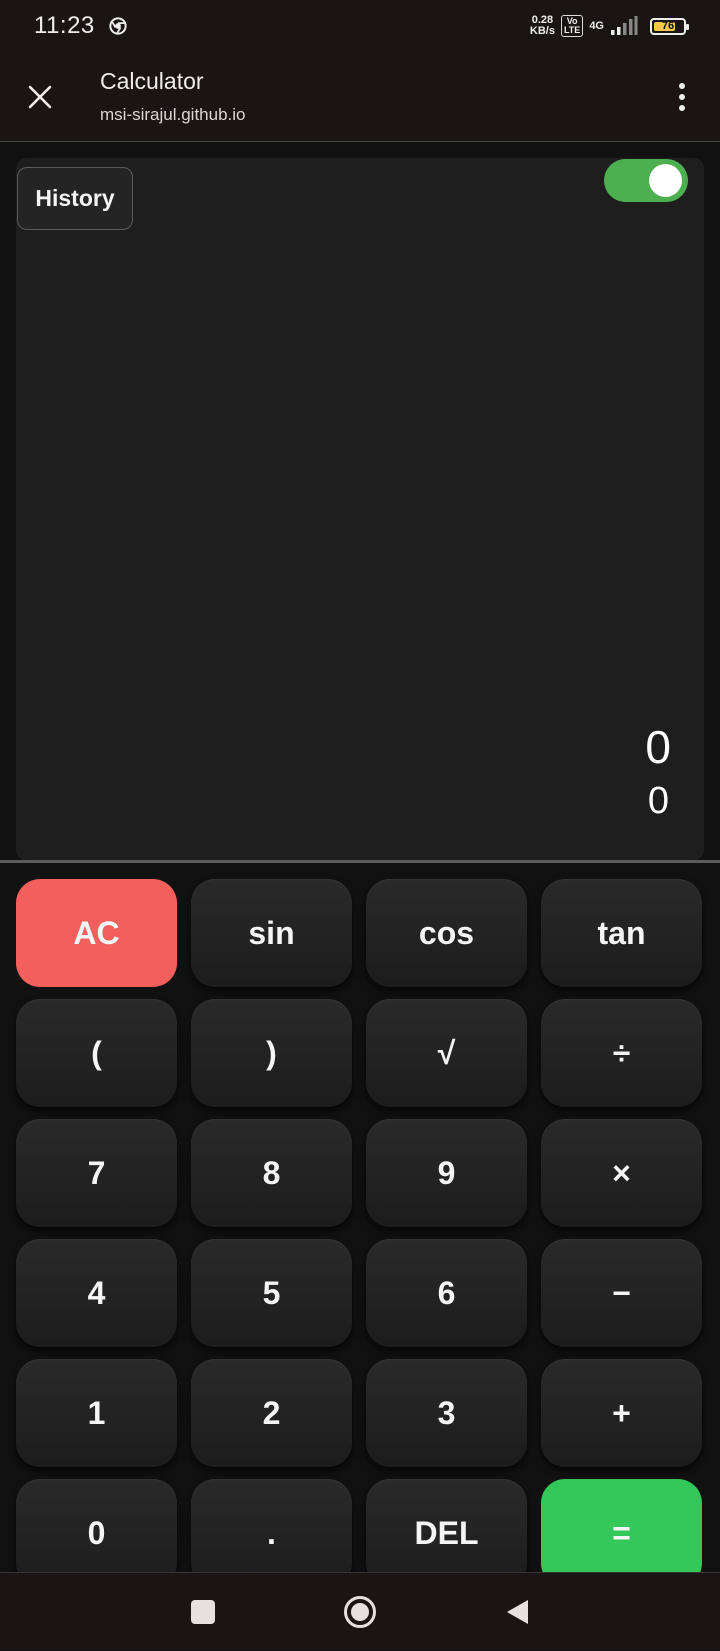  What do you see at coordinates (64, 25) in the screenshot?
I see `status-time: 11:23` at bounding box center [64, 25].